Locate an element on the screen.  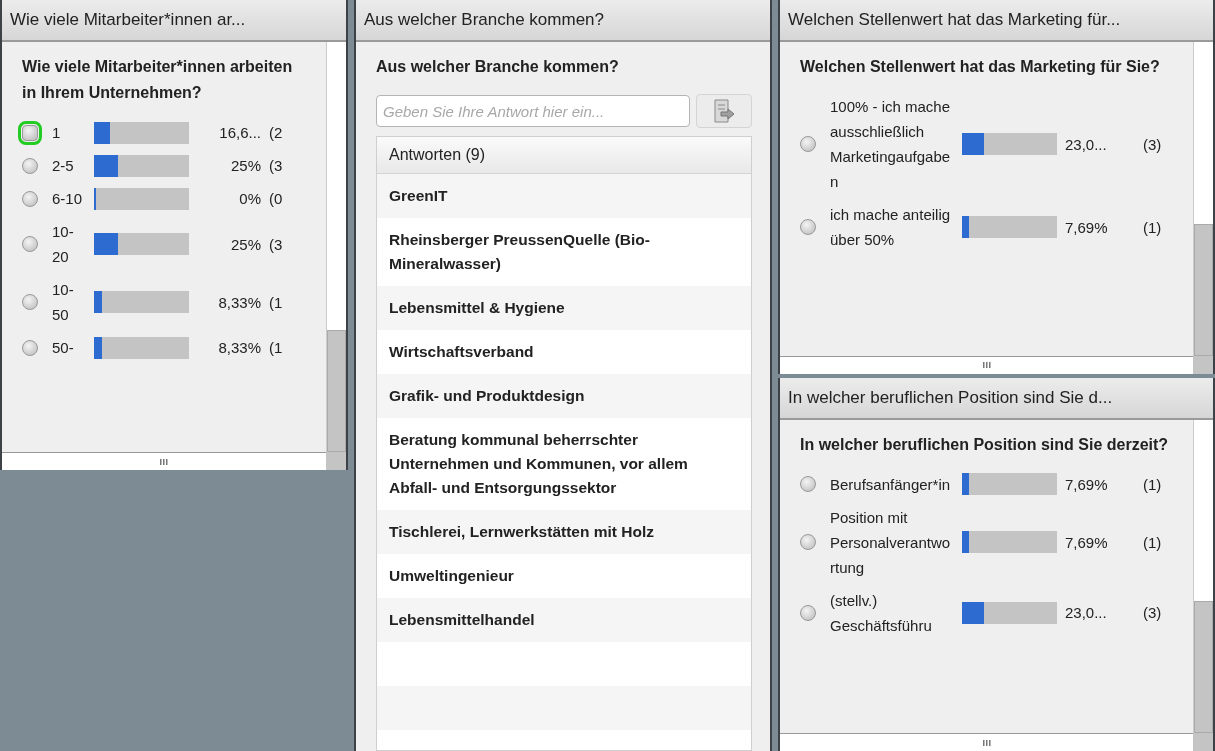
count-text: (0 is located at coordinates (276, 198).